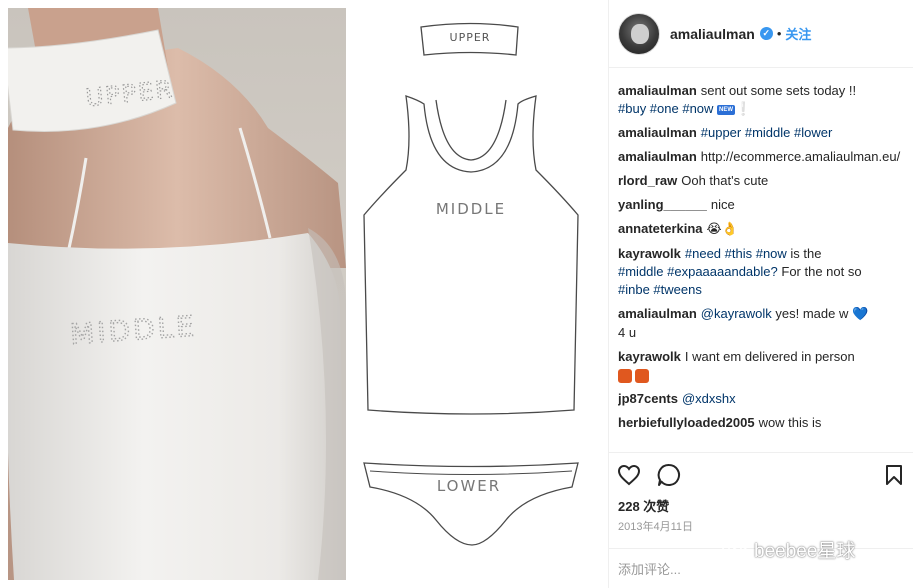  What do you see at coordinates (698, 271) in the screenshot?
I see `comment-hashtags: #middle #expaaaaandable?` at bounding box center [698, 271].